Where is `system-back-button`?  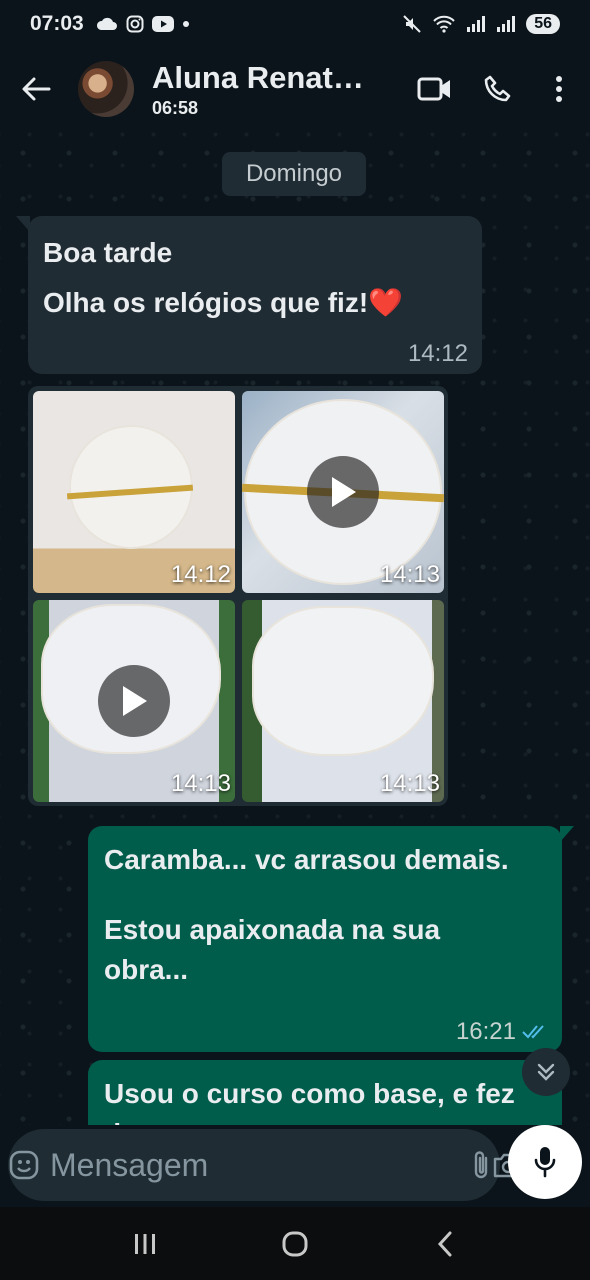 system-back-button is located at coordinates (445, 1244).